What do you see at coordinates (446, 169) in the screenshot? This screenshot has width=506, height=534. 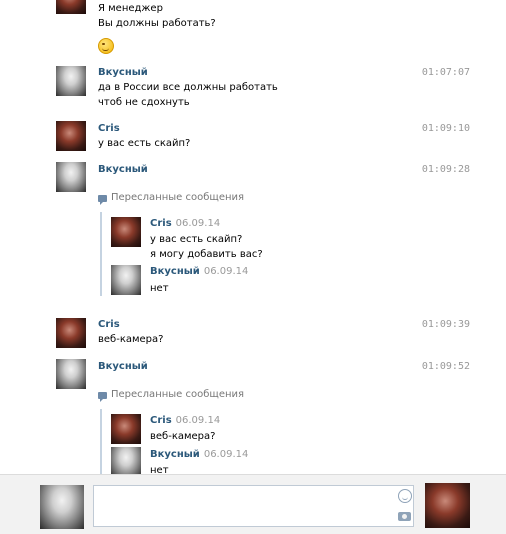 I see `message-time: 01:09:28` at bounding box center [446, 169].